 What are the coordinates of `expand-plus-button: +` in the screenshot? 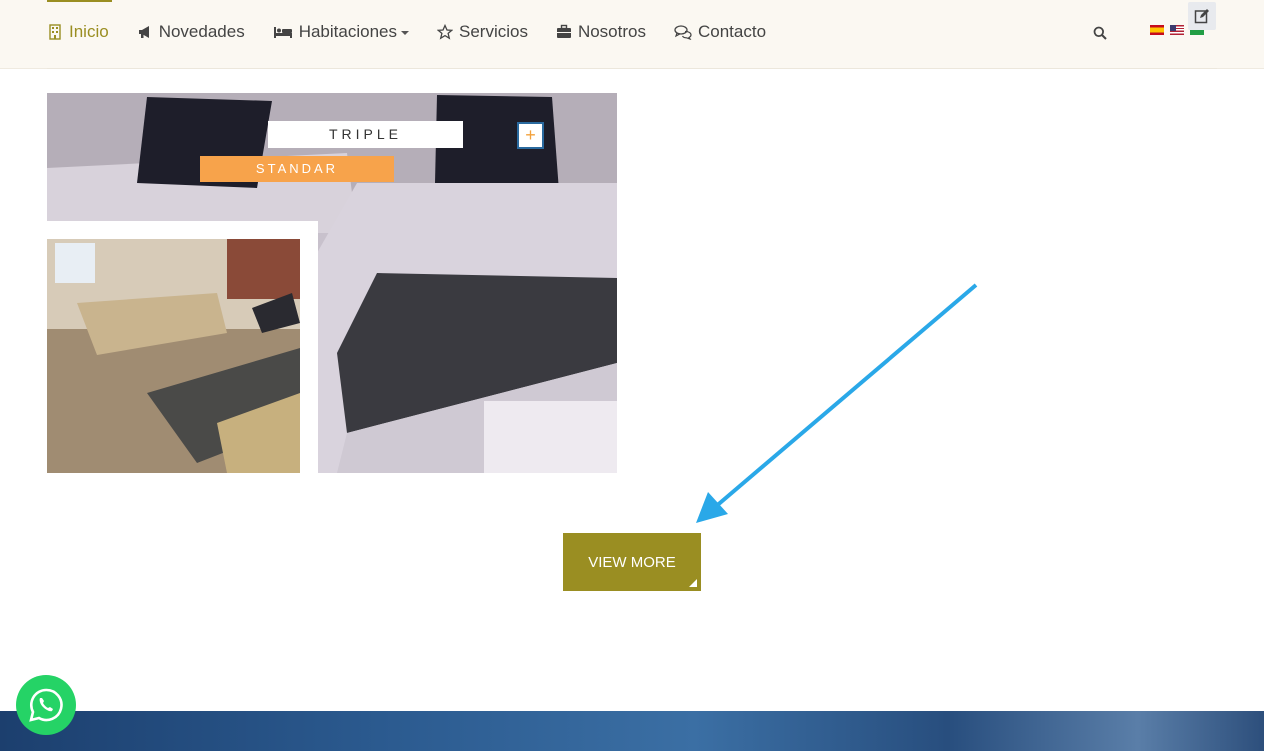 It's located at (530, 135).